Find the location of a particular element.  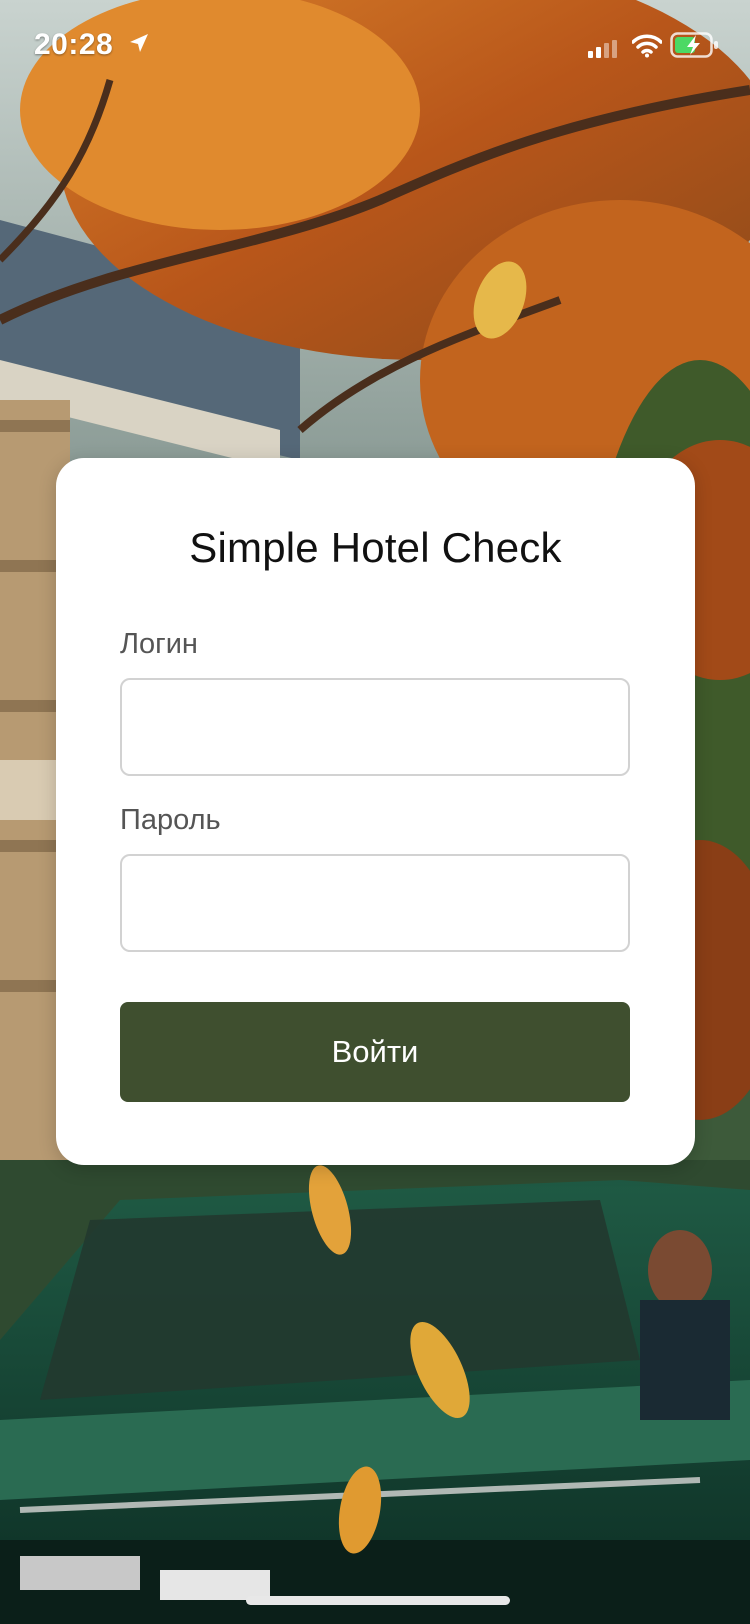

status-bar: 20:28 is located at coordinates (375, 45).